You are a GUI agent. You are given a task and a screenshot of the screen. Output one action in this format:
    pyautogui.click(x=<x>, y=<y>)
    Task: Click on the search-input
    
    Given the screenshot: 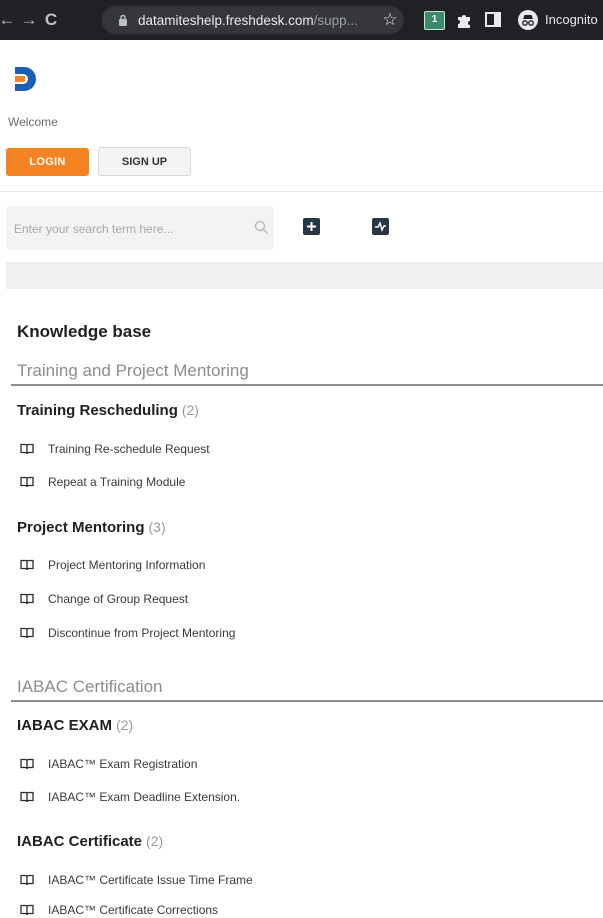 What is the action you would take?
    pyautogui.click(x=124, y=229)
    